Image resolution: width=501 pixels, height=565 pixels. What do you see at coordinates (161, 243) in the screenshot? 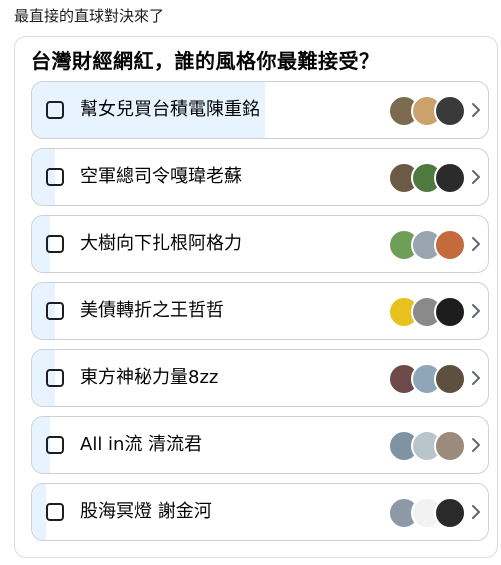
I see `poll-option-label: 大樹向下扎根阿格力` at bounding box center [161, 243].